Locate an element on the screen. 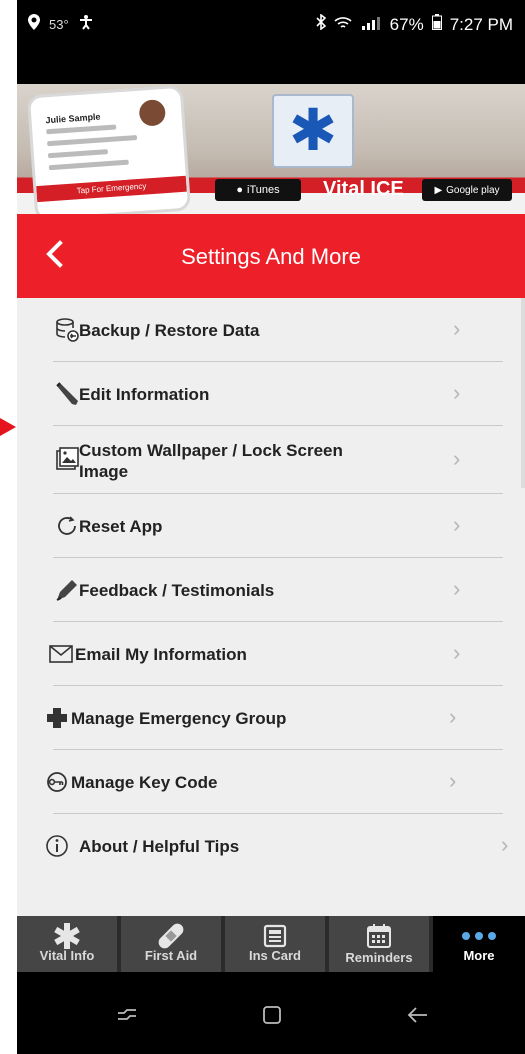 The height and width of the screenshot is (1054, 525). menu-item-backup-restore: Backup / Restore Data › is located at coordinates (271, 330).